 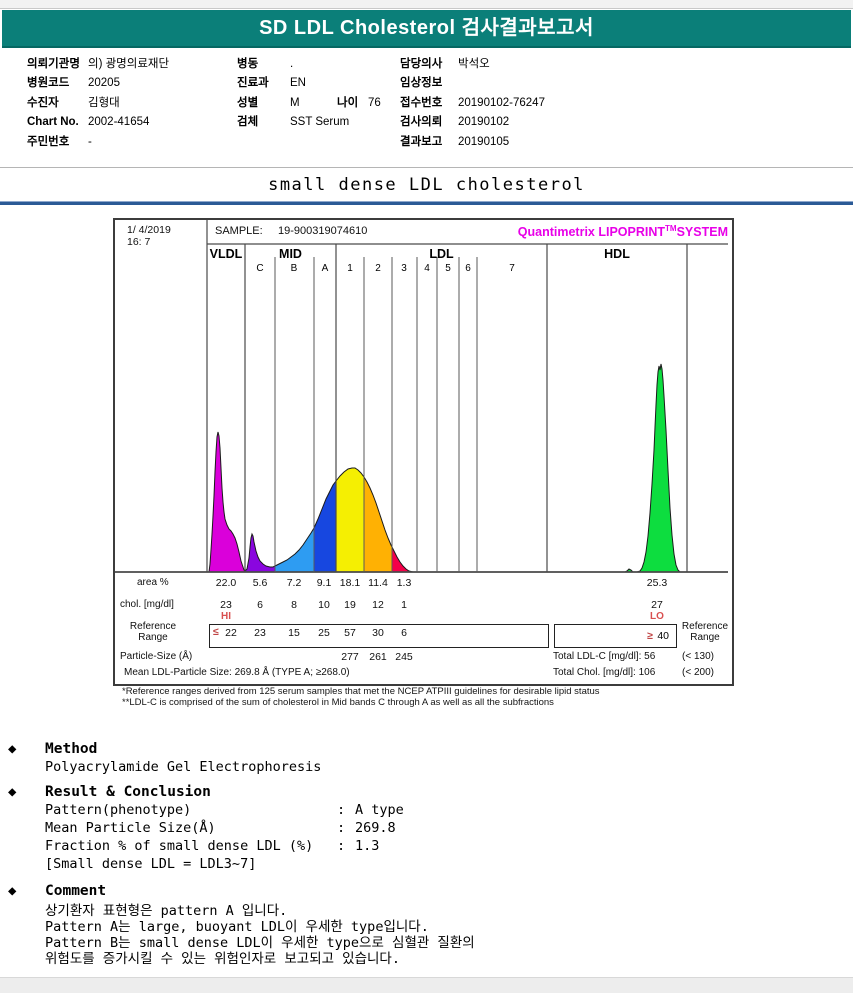 I want to click on field-label: 나이, so click(x=348, y=102).